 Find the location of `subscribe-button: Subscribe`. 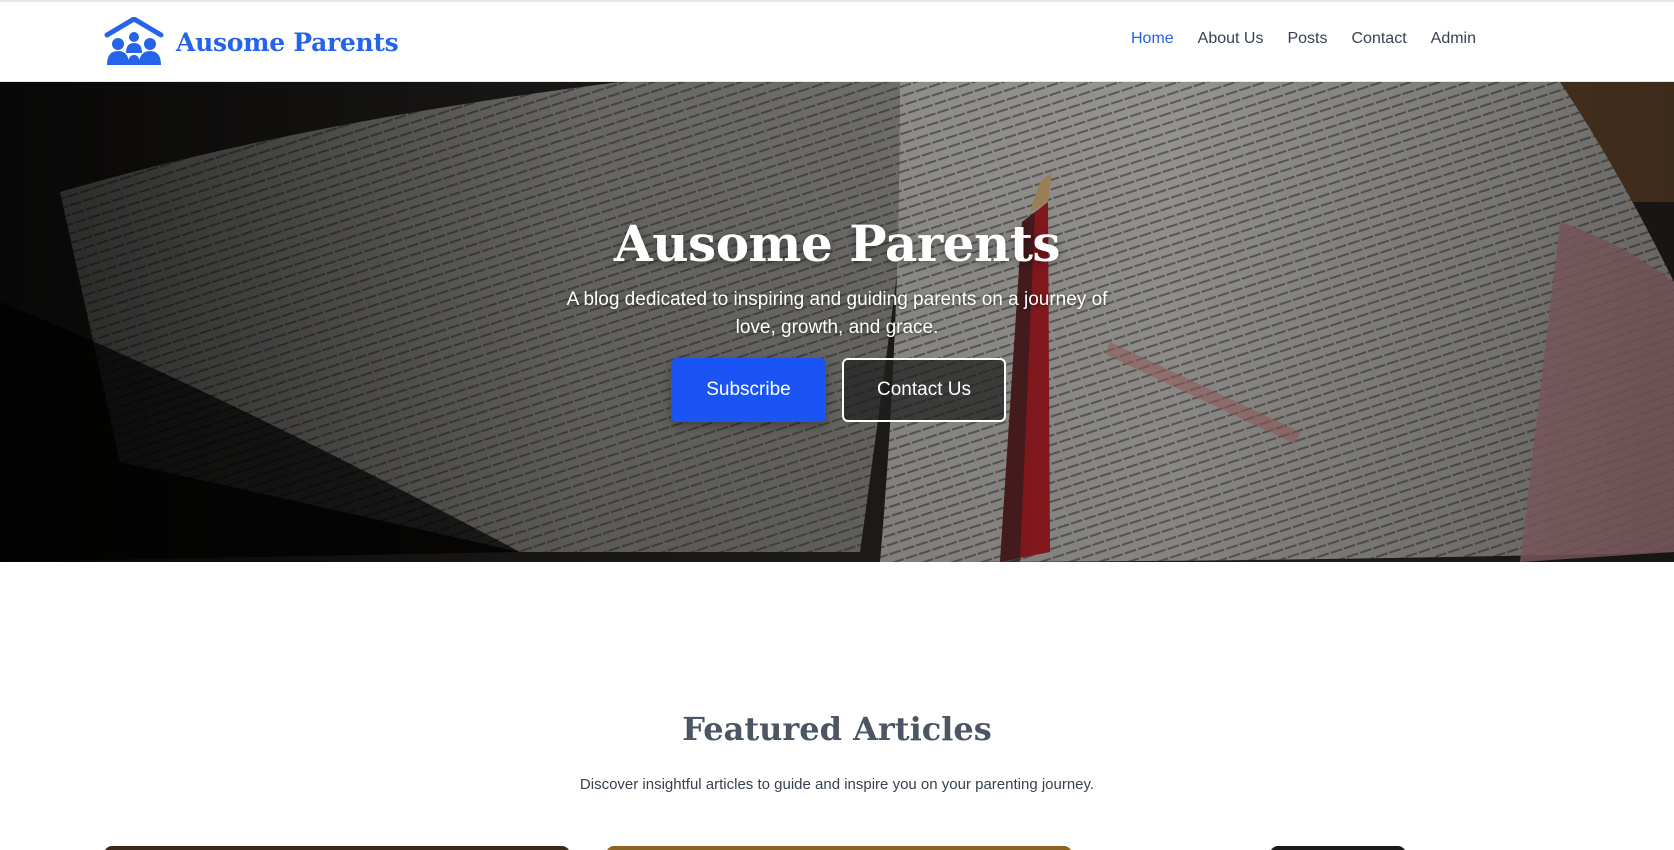

subscribe-button: Subscribe is located at coordinates (748, 390).